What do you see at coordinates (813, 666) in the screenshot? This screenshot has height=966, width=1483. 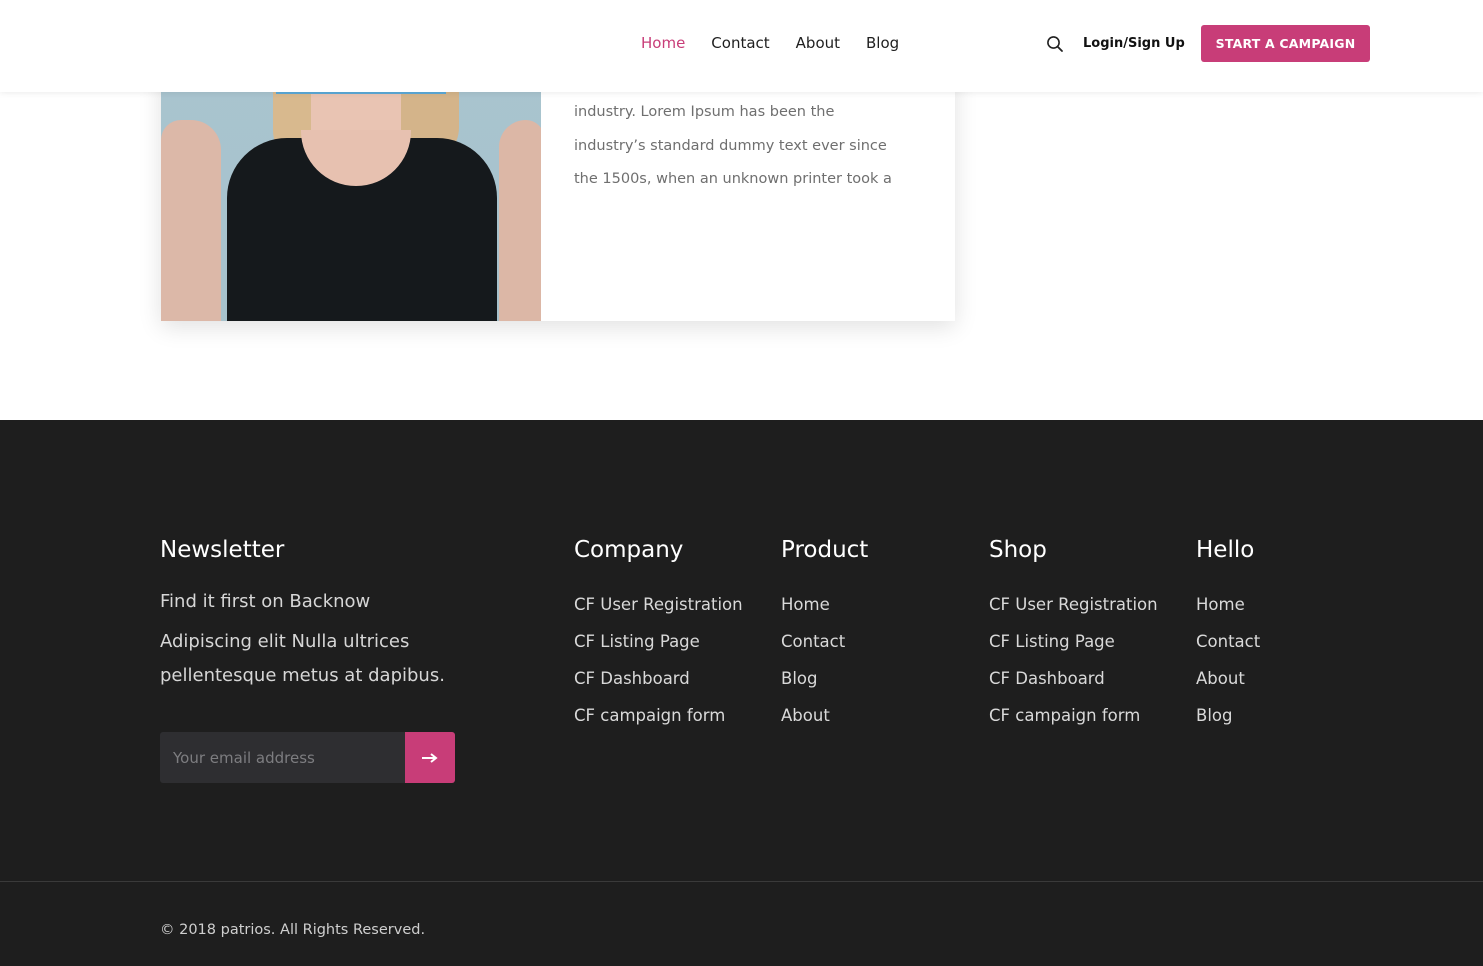 I see `product-links: Home Contact Blog About` at bounding box center [813, 666].